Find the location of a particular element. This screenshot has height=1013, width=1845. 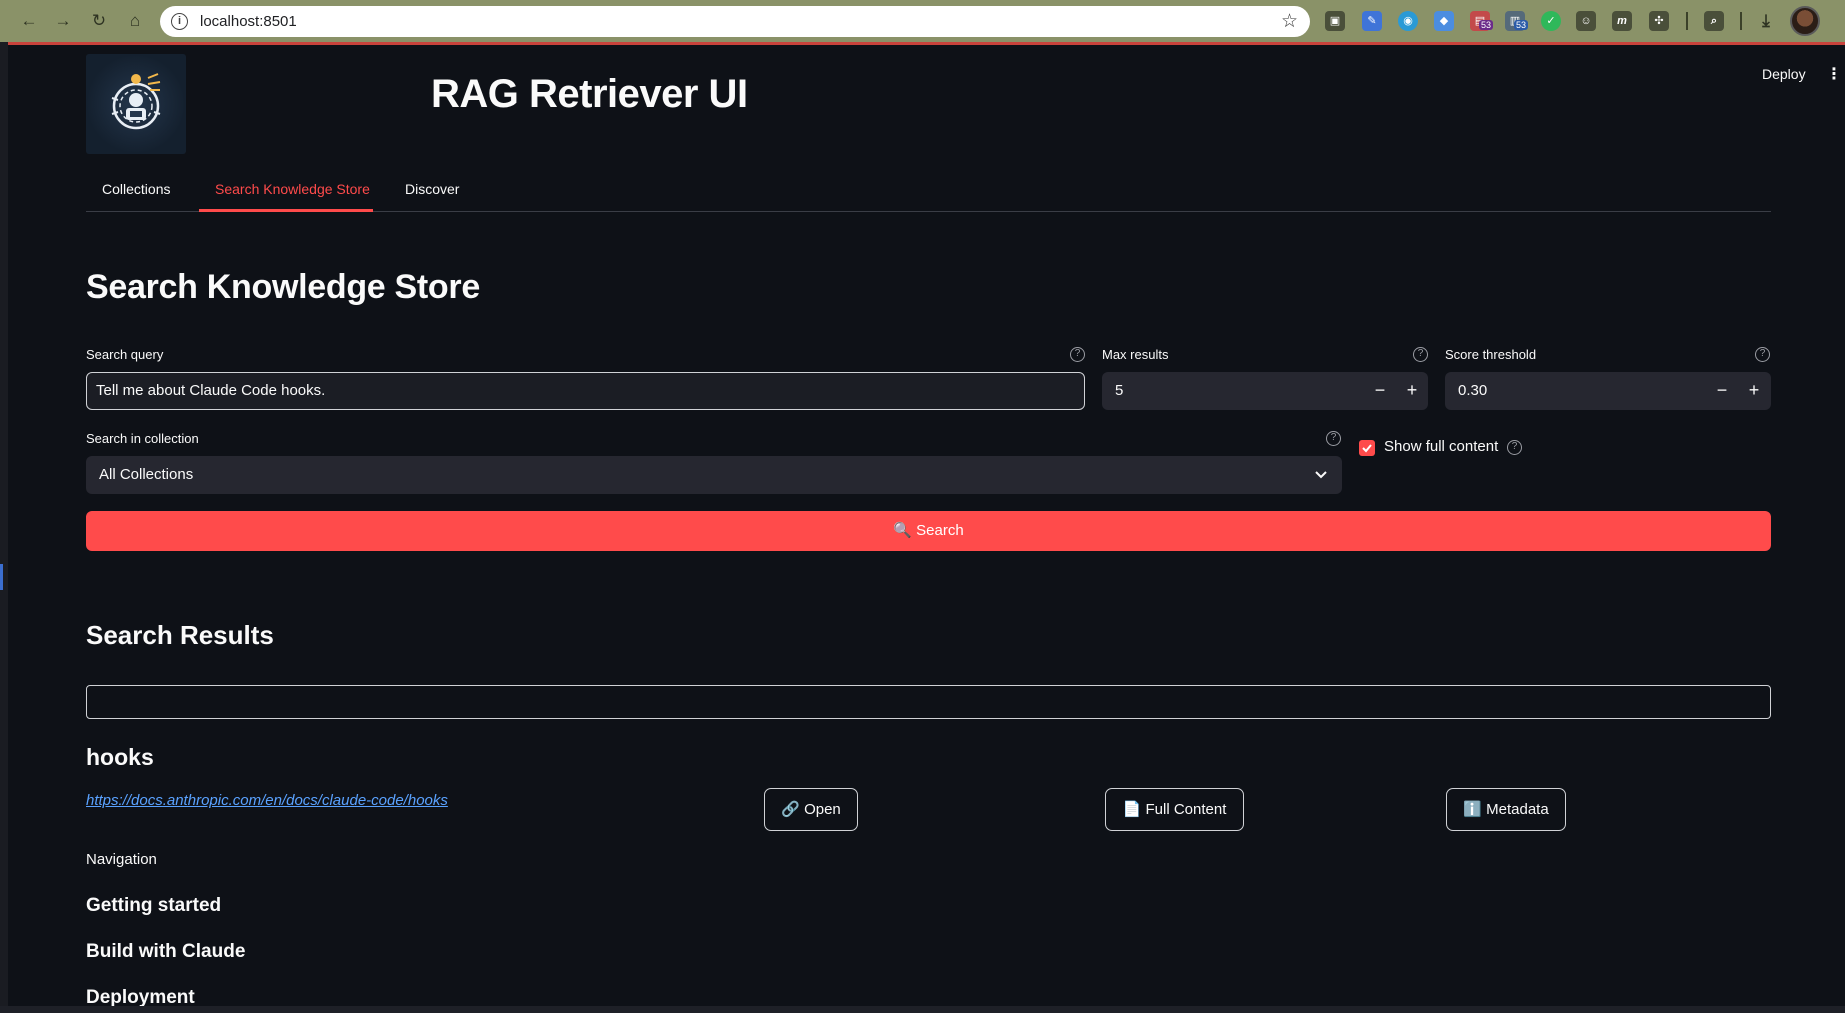

score-threshold-stepper: 0.30 − + is located at coordinates (1608, 391).